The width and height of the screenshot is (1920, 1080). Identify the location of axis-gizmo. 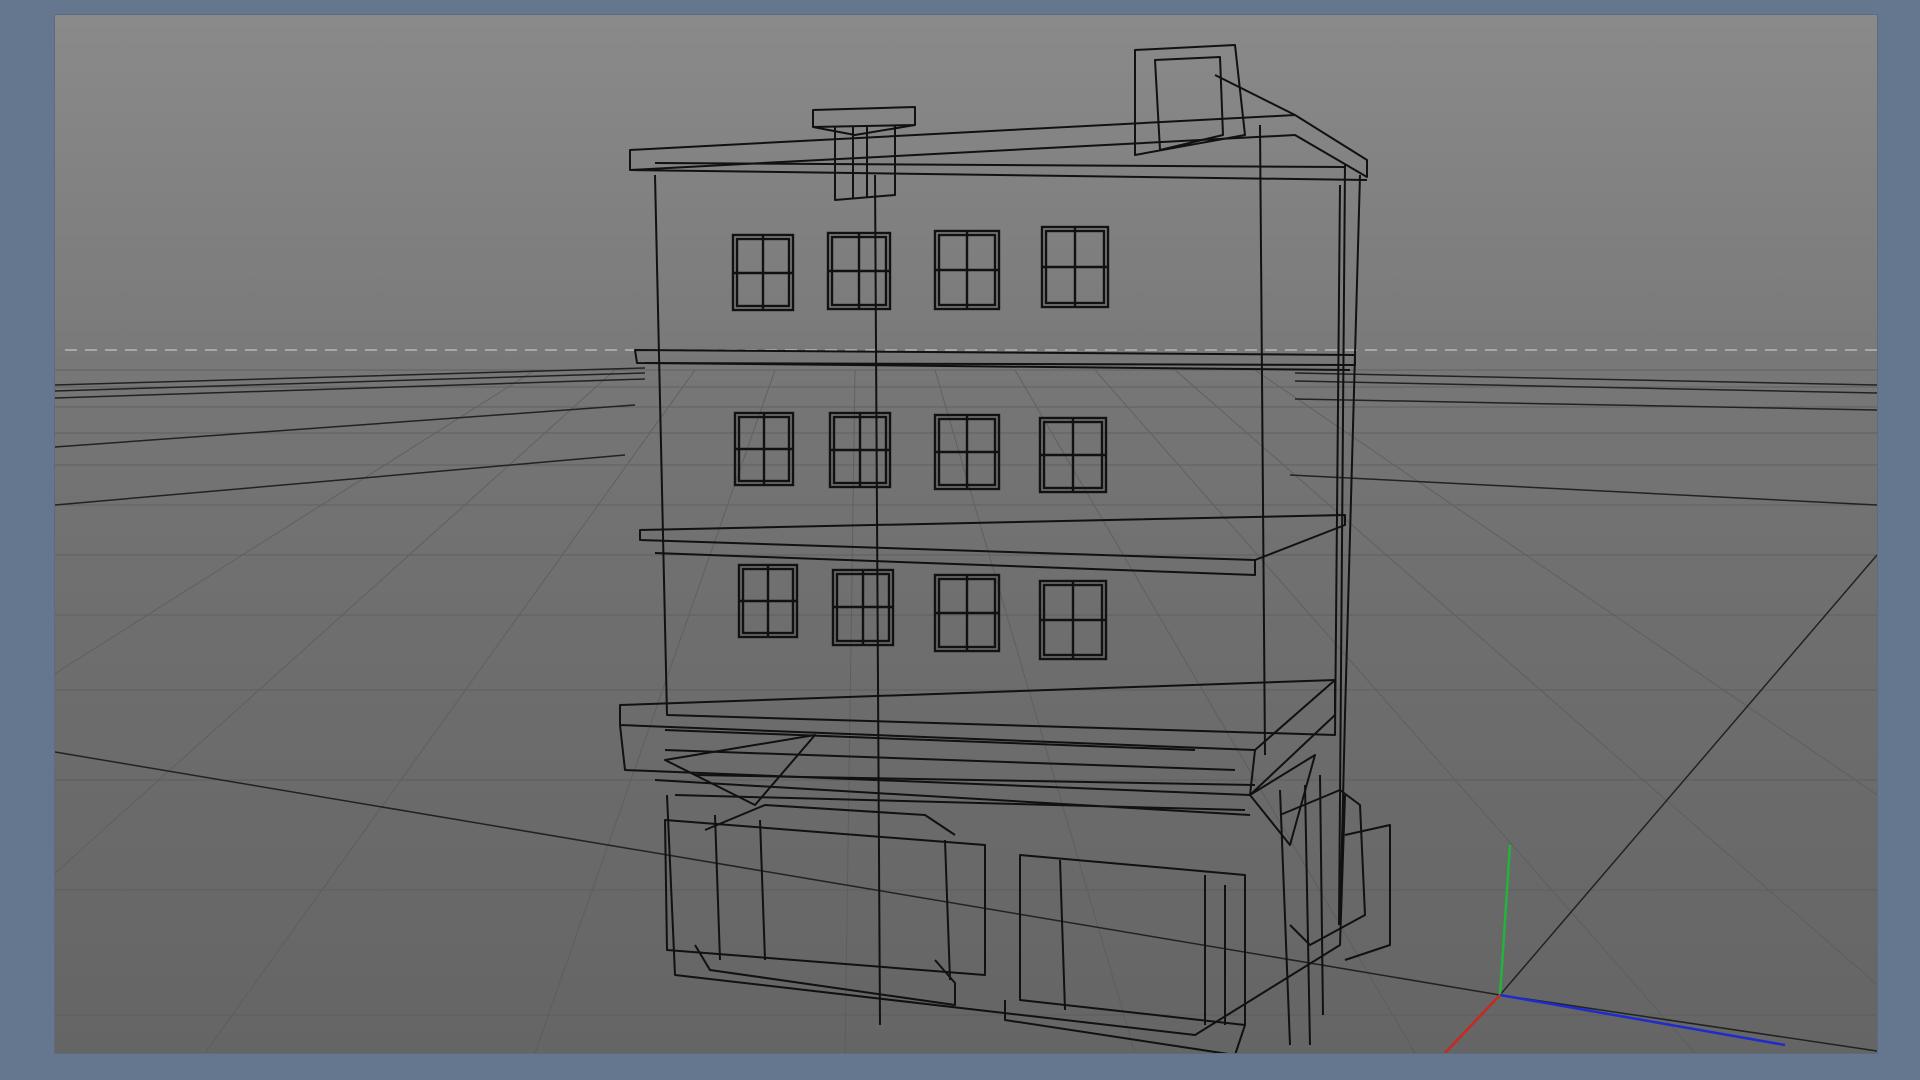
(1615, 948).